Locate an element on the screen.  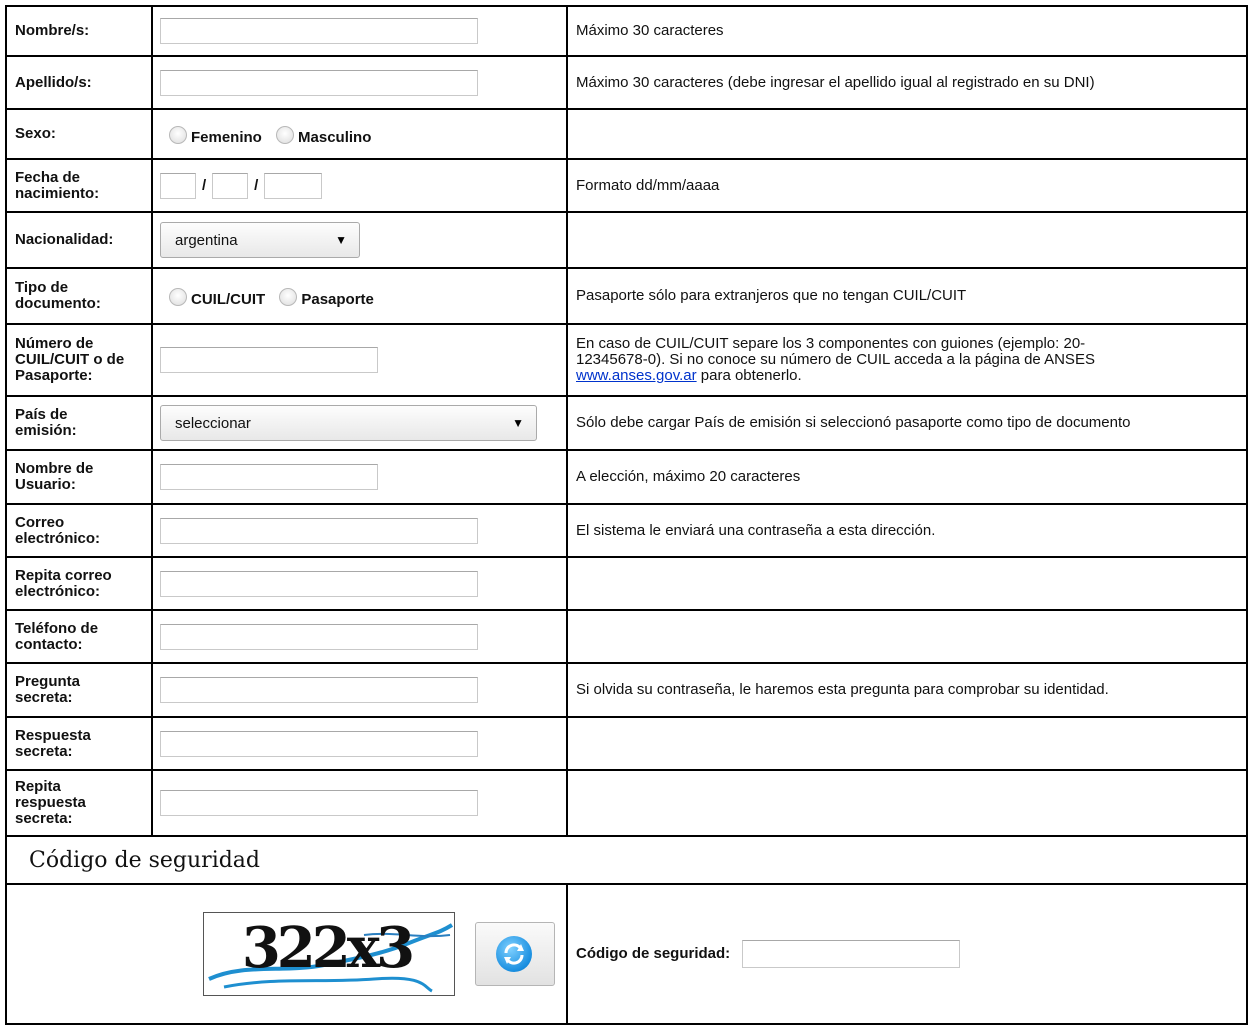
refresh-icon is located at coordinates (514, 954).